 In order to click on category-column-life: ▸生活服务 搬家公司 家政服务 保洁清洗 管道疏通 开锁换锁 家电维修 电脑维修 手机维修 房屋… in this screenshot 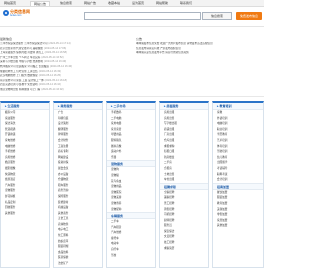, I will do `click(25, 184)`.